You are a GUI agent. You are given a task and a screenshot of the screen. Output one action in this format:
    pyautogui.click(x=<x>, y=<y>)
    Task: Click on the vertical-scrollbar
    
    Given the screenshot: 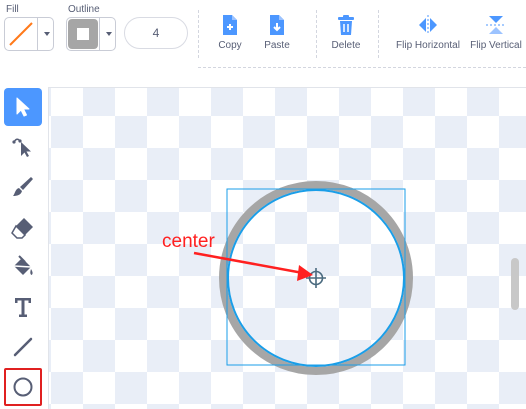 What is the action you would take?
    pyautogui.click(x=515, y=284)
    